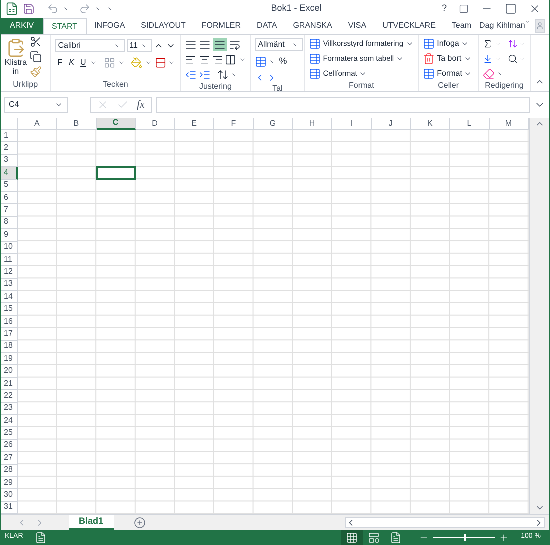 Image resolution: width=550 pixels, height=545 pixels. Describe the element at coordinates (9, 223) in the screenshot. I see `row-header: 8` at that location.